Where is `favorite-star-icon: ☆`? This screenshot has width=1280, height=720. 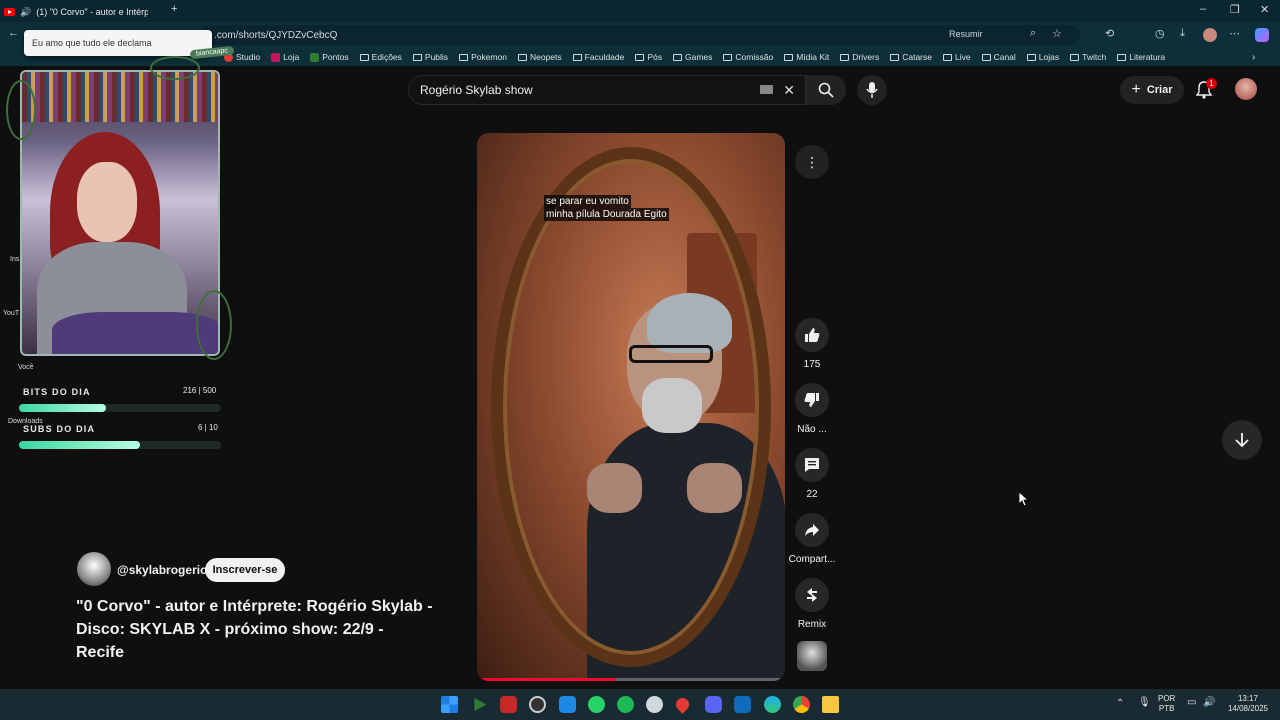
favorite-star-icon: ☆ is located at coordinates (1057, 33).